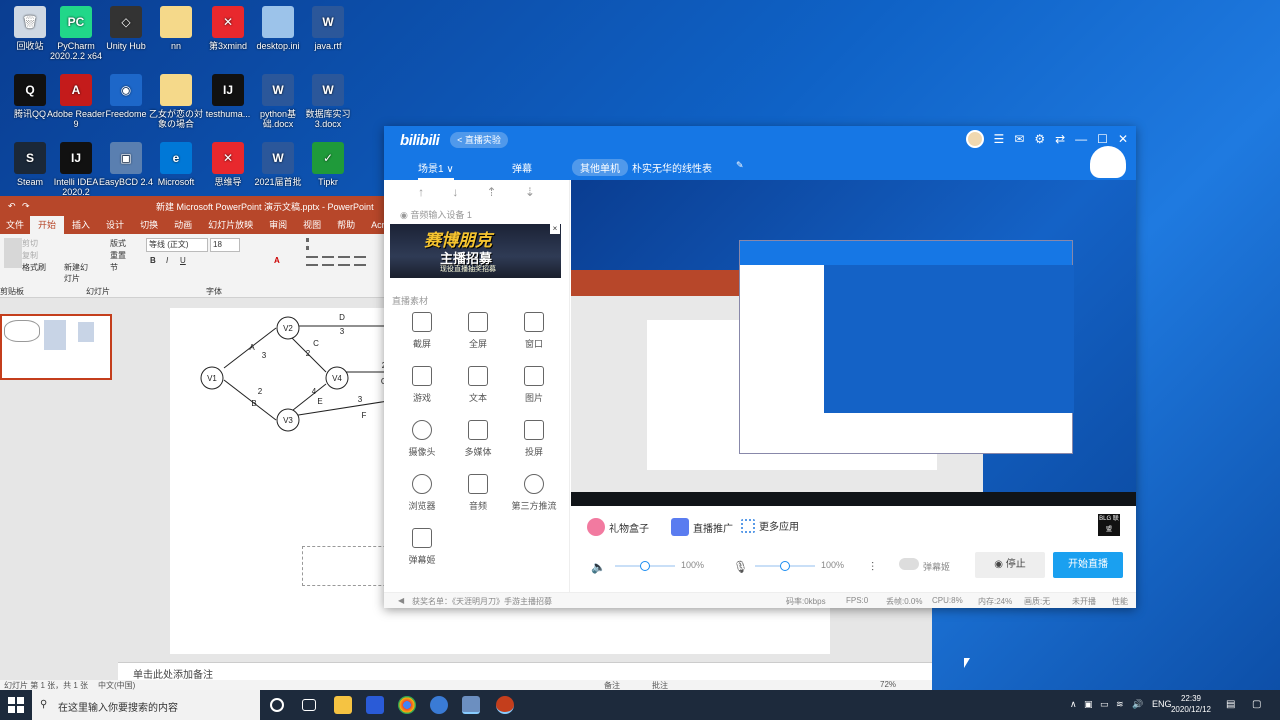  Describe the element at coordinates (702, 527) in the screenshot. I see `promote-button: 直播推广` at that location.